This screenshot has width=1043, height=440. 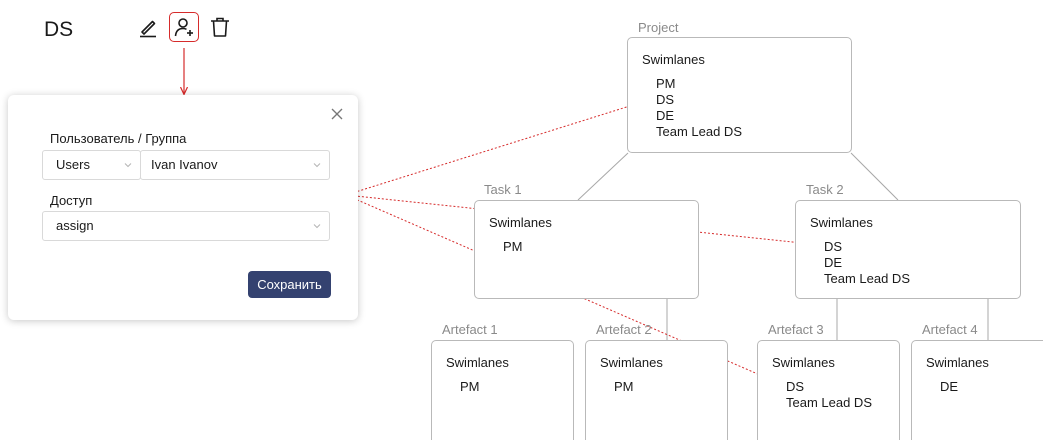 I want to click on artefact4-label: Artefact 4, so click(x=950, y=329).